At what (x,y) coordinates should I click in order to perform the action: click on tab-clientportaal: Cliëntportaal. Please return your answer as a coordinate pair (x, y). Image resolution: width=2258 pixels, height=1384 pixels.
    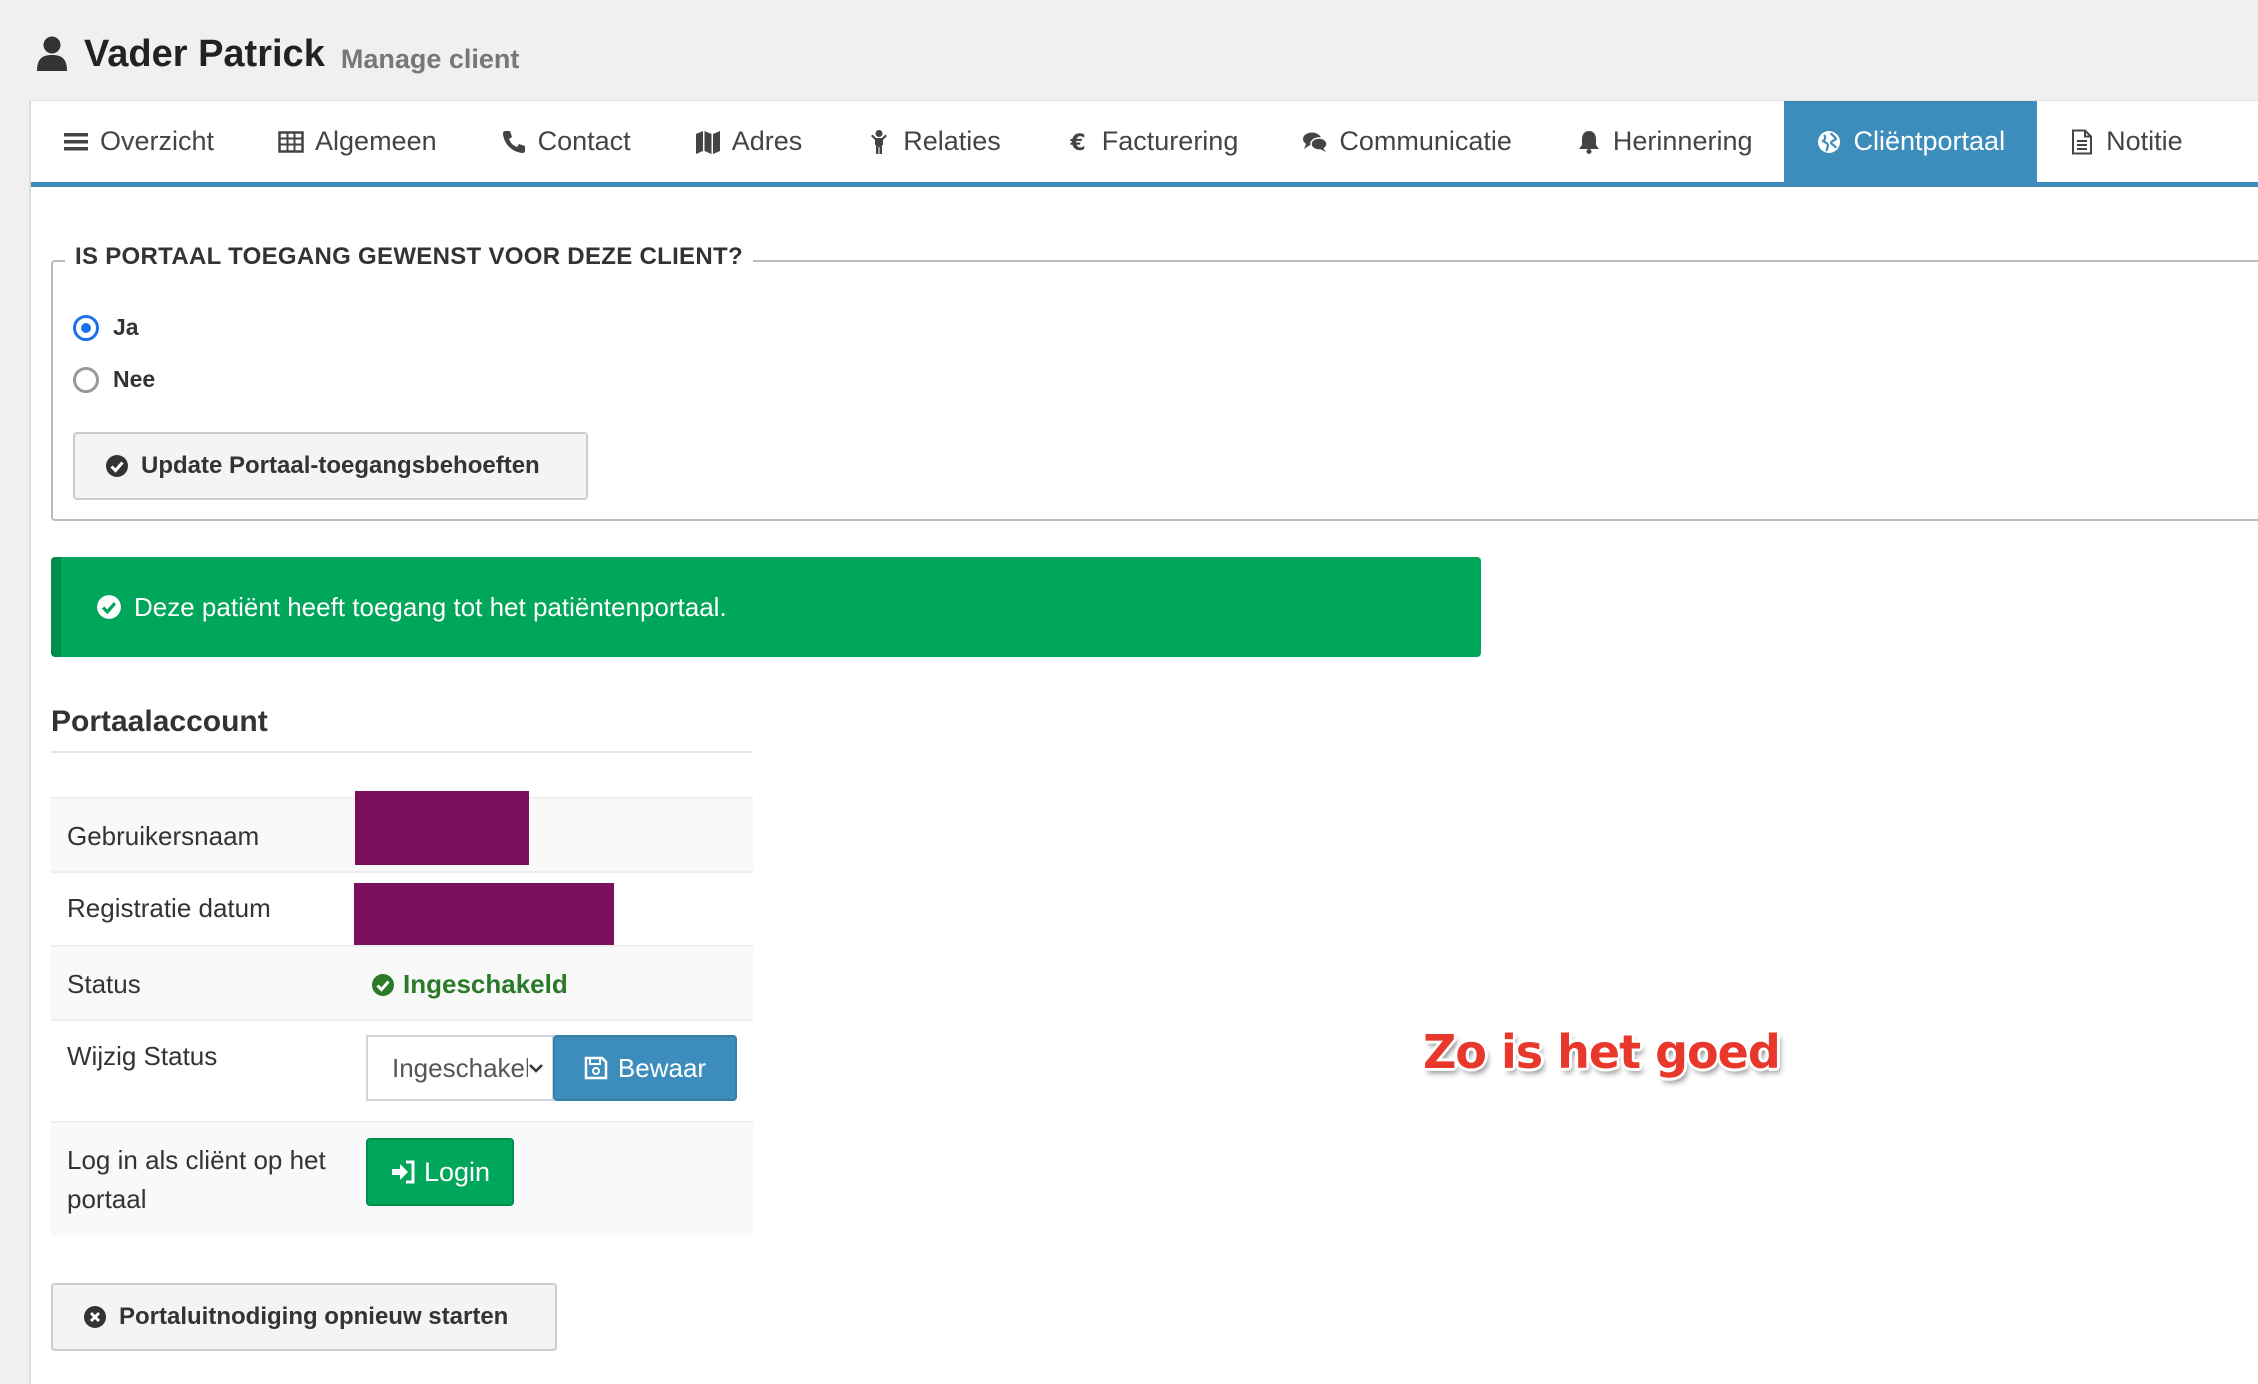
    Looking at the image, I should click on (1911, 141).